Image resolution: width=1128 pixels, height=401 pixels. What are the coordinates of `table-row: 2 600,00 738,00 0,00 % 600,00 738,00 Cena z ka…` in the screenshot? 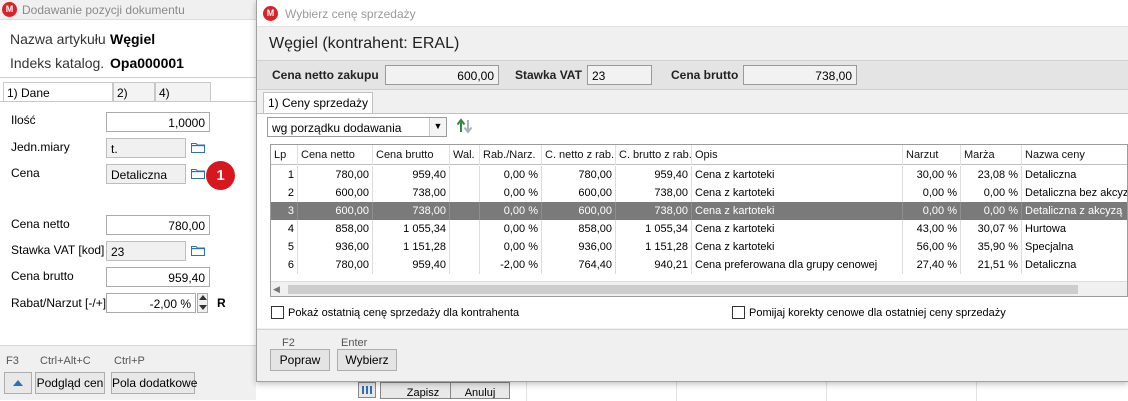 It's located at (699, 193).